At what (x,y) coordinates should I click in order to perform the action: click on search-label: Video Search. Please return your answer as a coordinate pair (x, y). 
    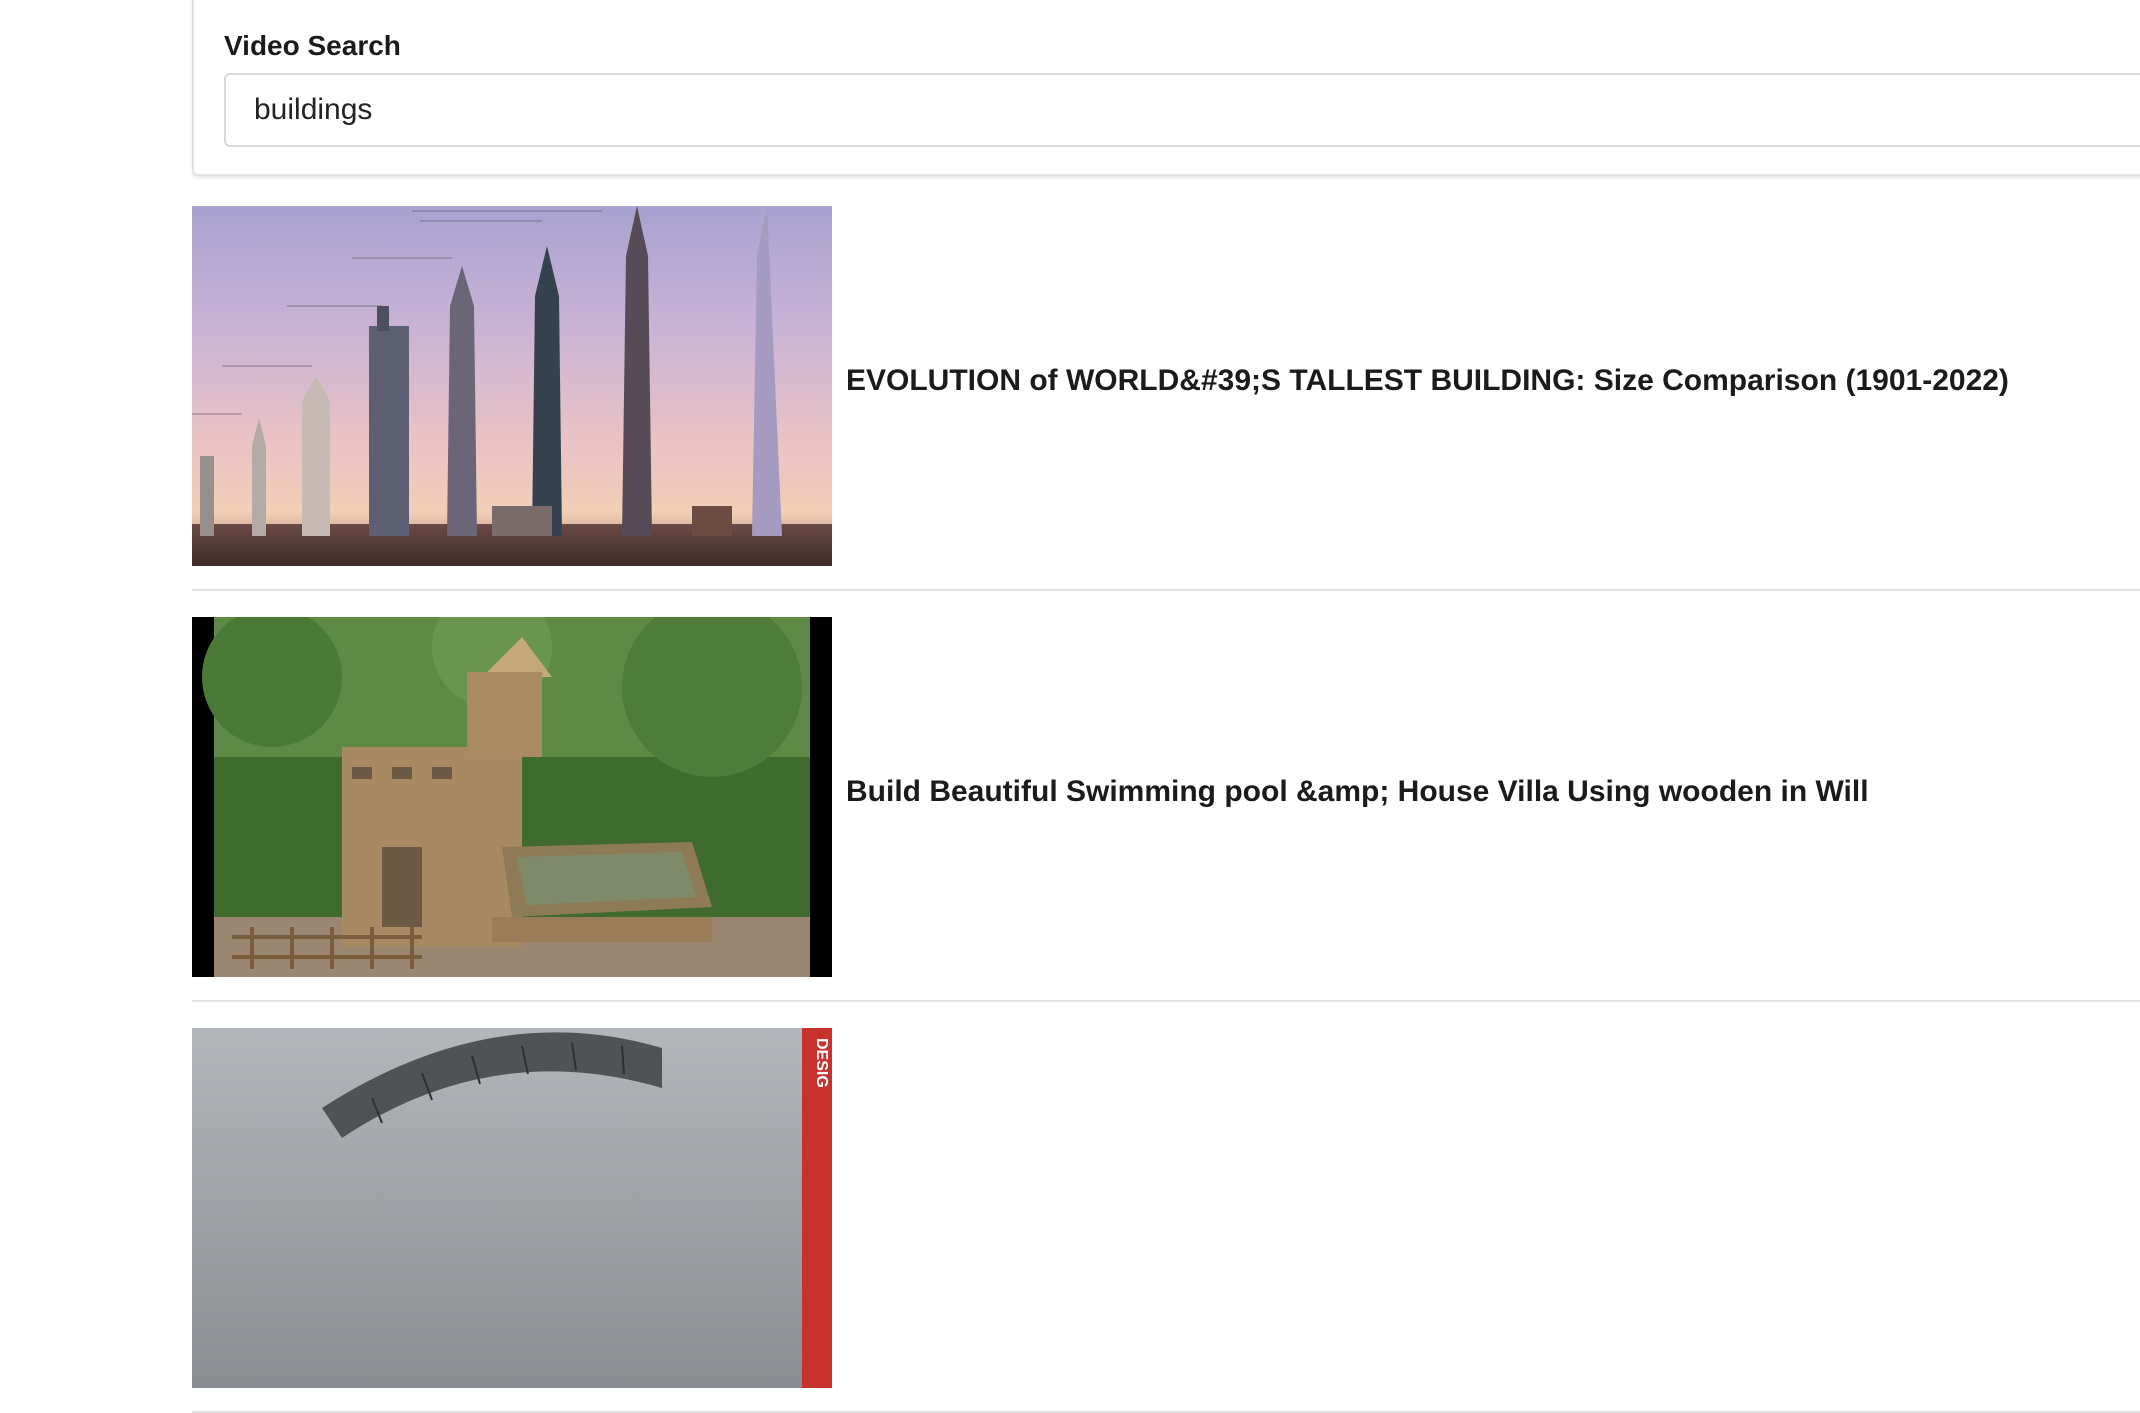
    Looking at the image, I should click on (312, 45).